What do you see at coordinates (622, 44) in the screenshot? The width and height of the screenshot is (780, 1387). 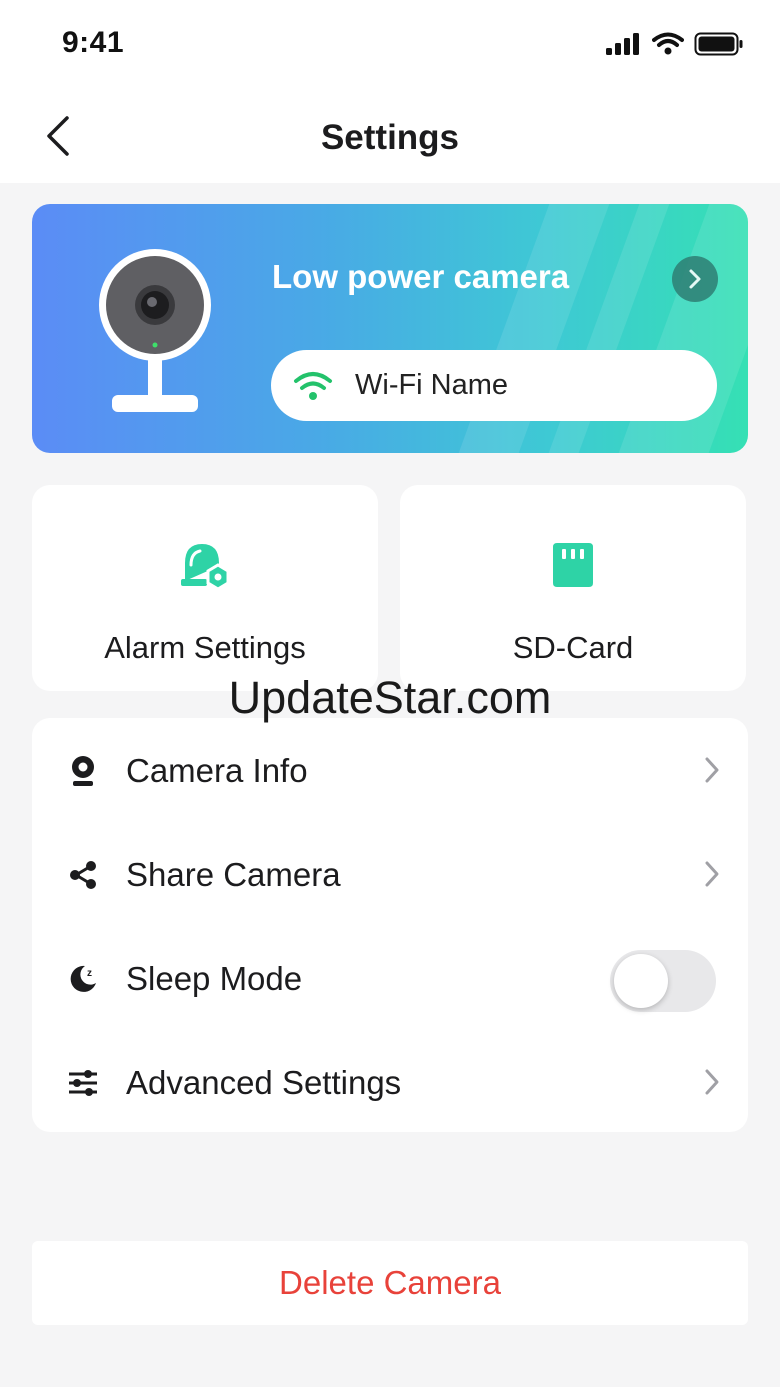 I see `cellular-signal-icon` at bounding box center [622, 44].